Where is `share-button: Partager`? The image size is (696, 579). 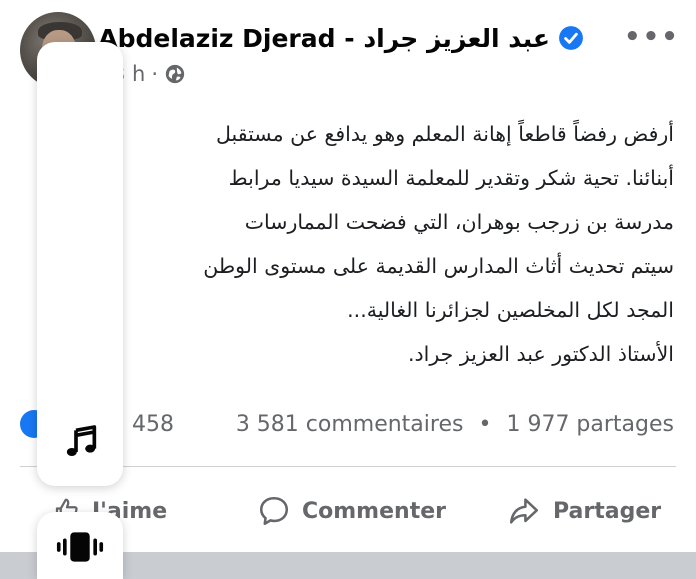 share-button: Partager is located at coordinates (583, 511).